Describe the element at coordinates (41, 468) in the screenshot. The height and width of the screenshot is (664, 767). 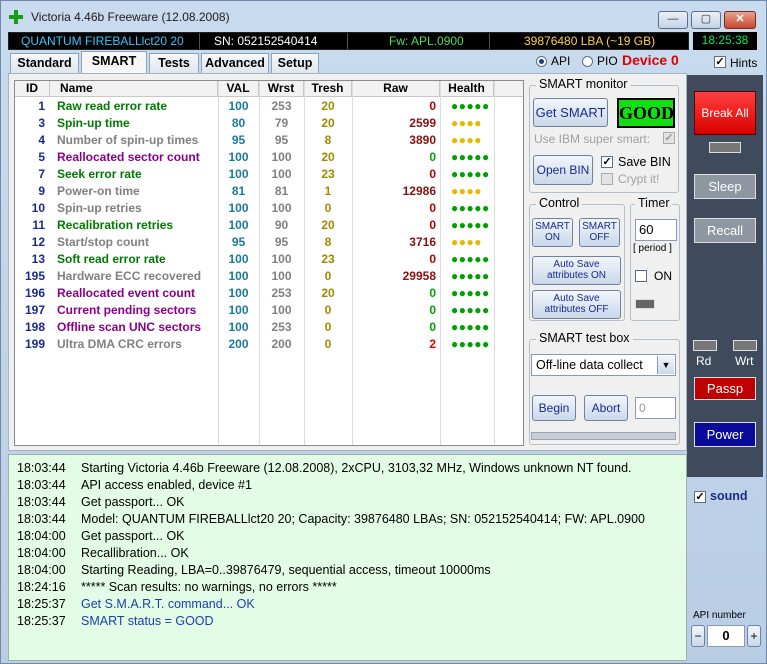
I see `log-time: 18:03:44` at that location.